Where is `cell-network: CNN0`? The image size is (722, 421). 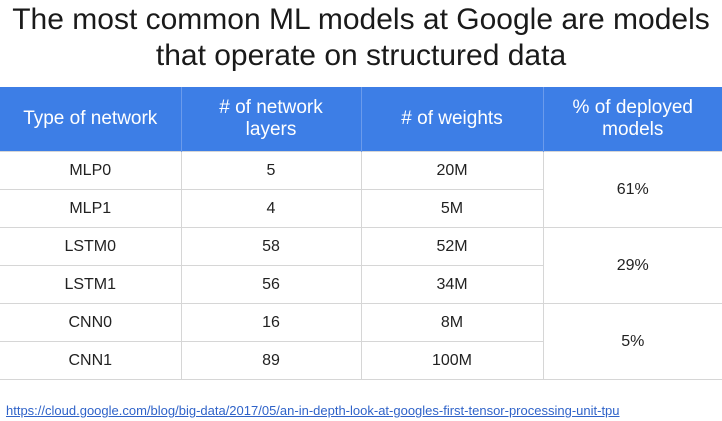 cell-network: CNN0 is located at coordinates (91, 322).